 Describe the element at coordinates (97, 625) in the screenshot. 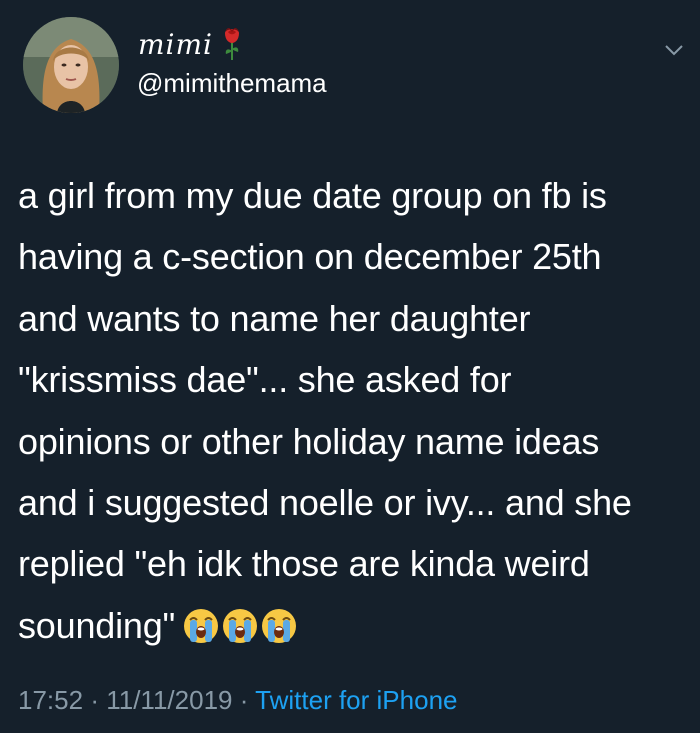

I see `tweet-text-line: sounding"` at that location.